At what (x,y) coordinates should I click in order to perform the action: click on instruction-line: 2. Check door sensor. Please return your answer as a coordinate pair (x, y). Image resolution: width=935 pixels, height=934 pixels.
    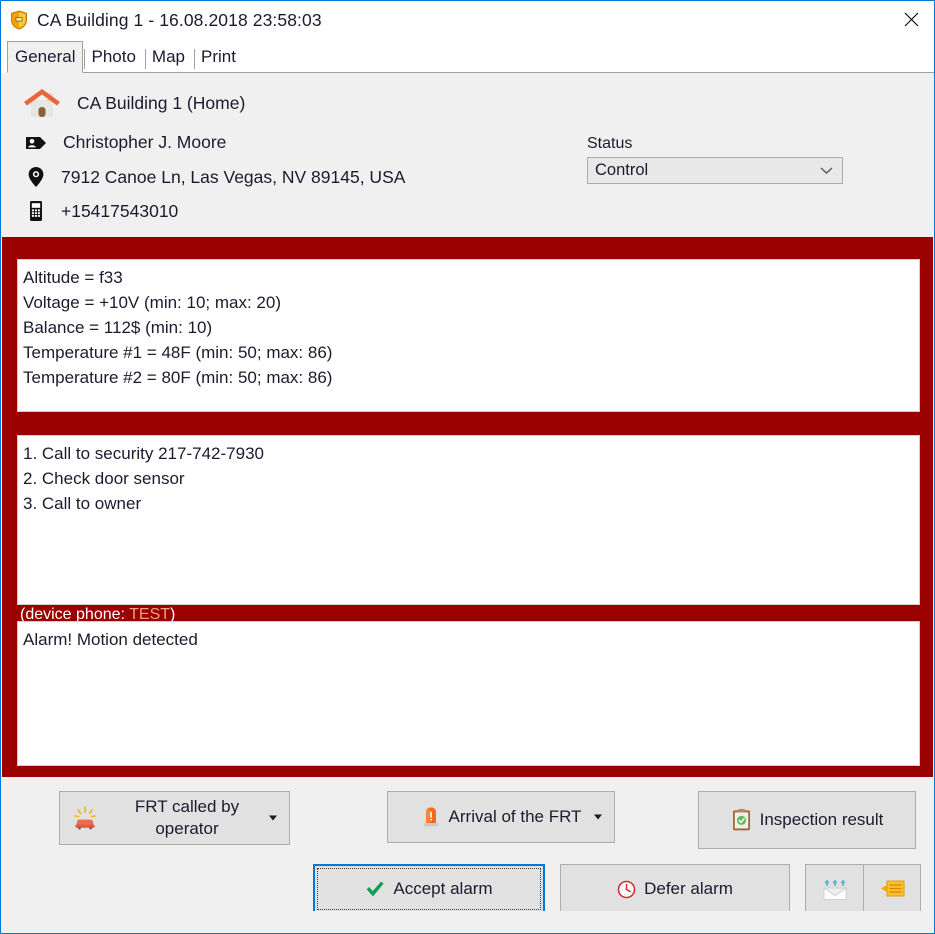
    Looking at the image, I should click on (104, 478).